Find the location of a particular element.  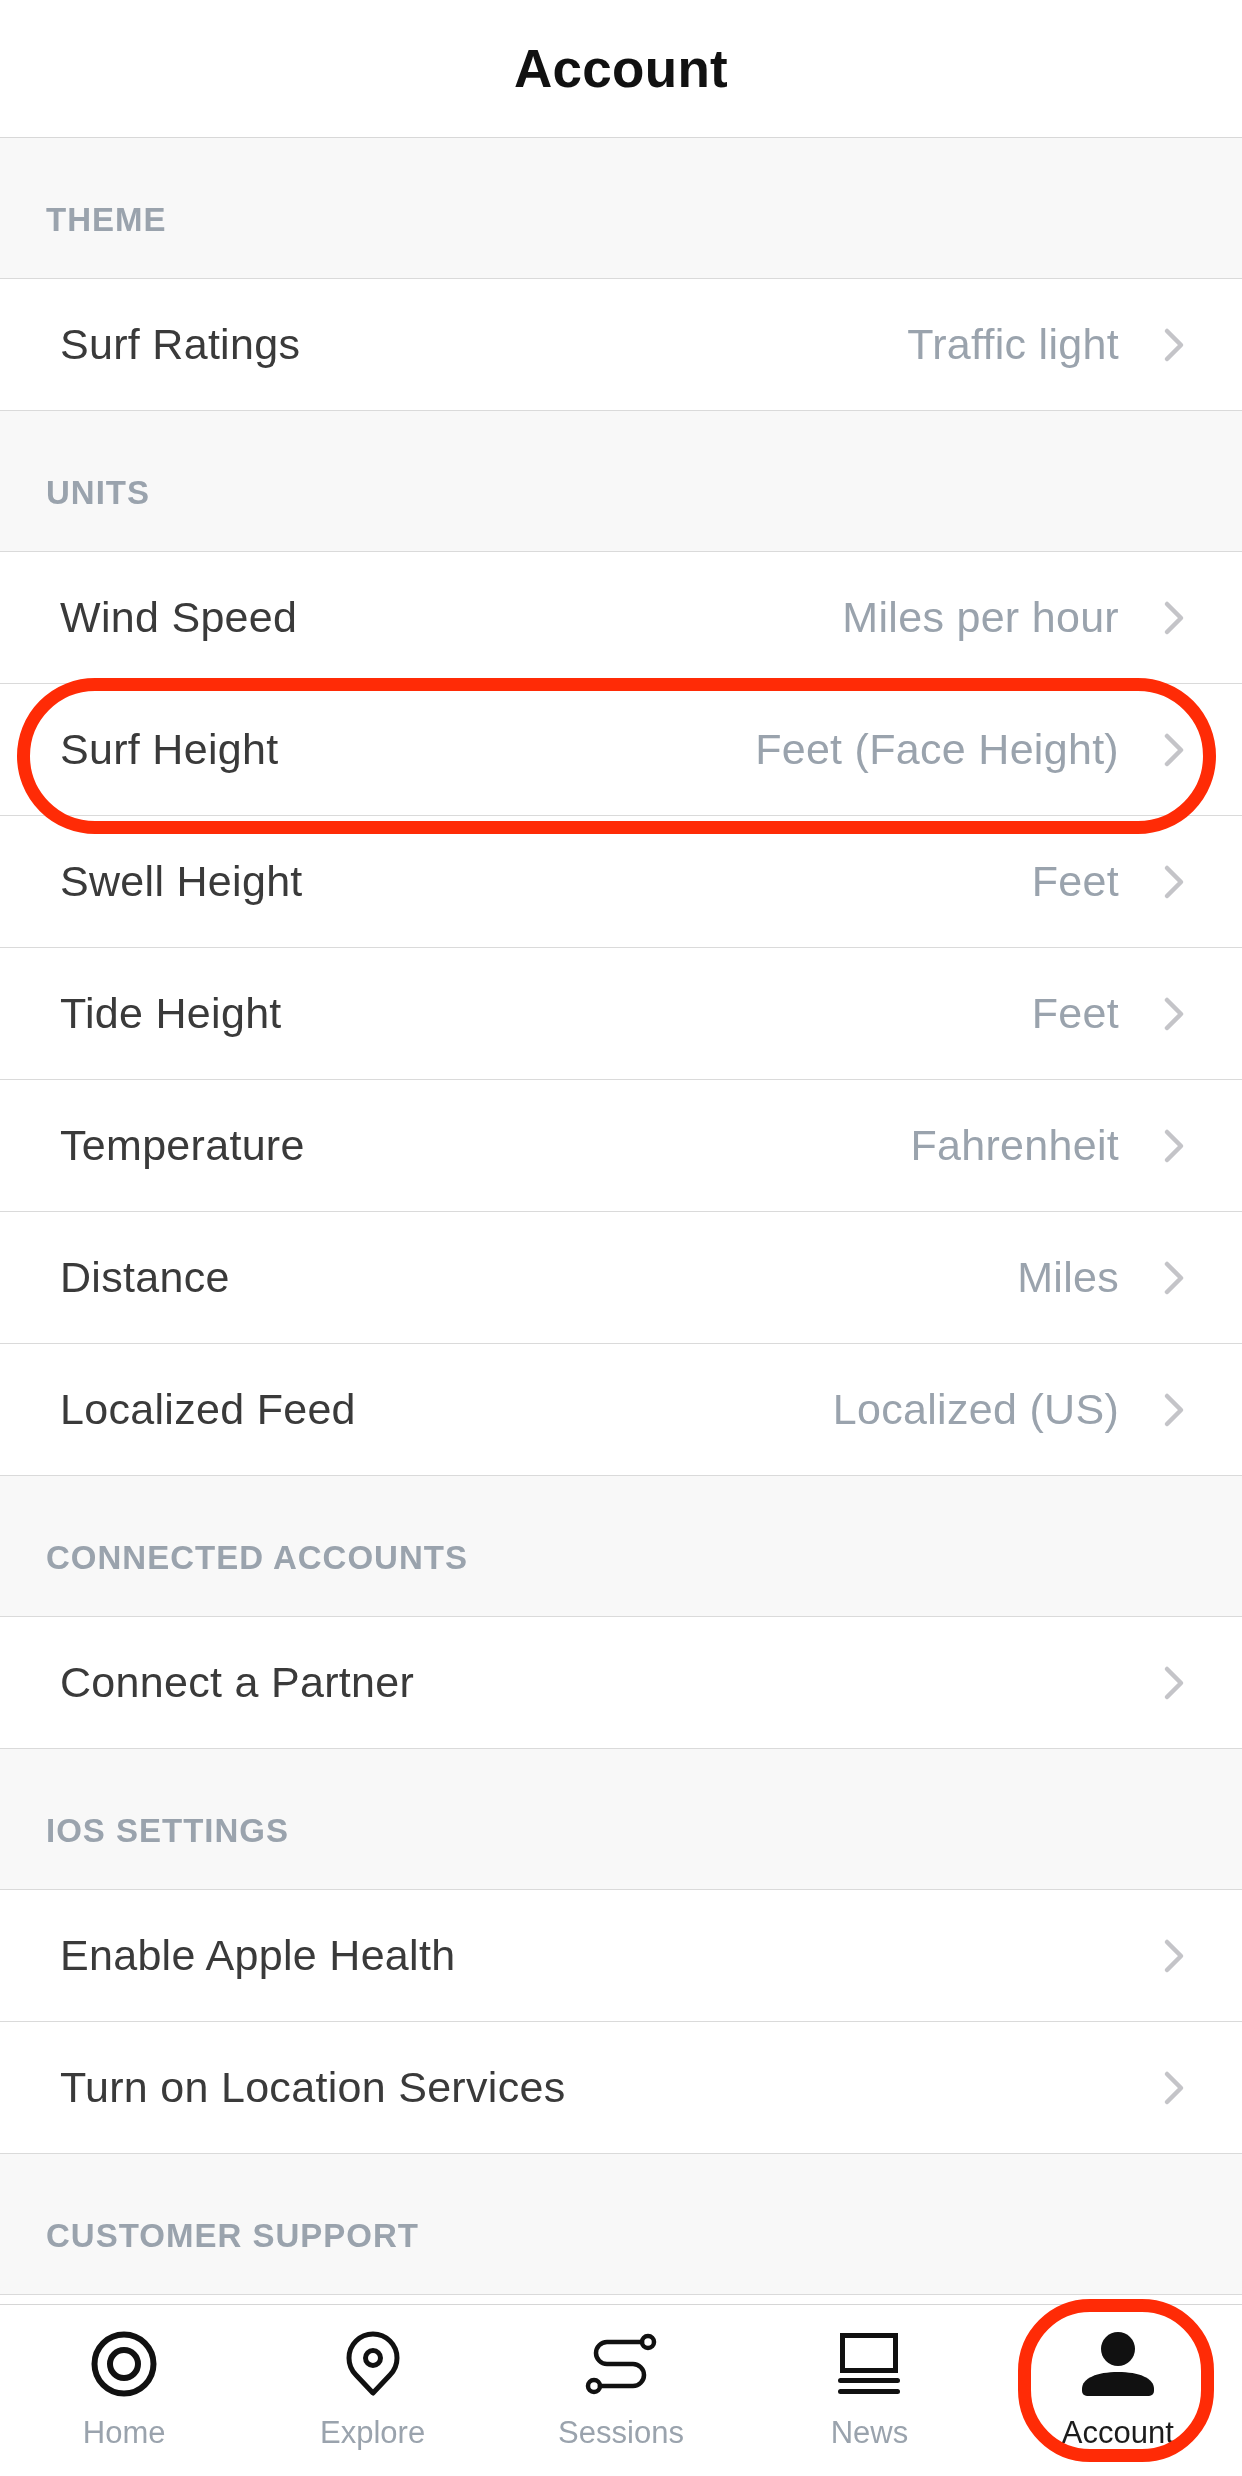

tab-button: Account is located at coordinates (1117, 2390).